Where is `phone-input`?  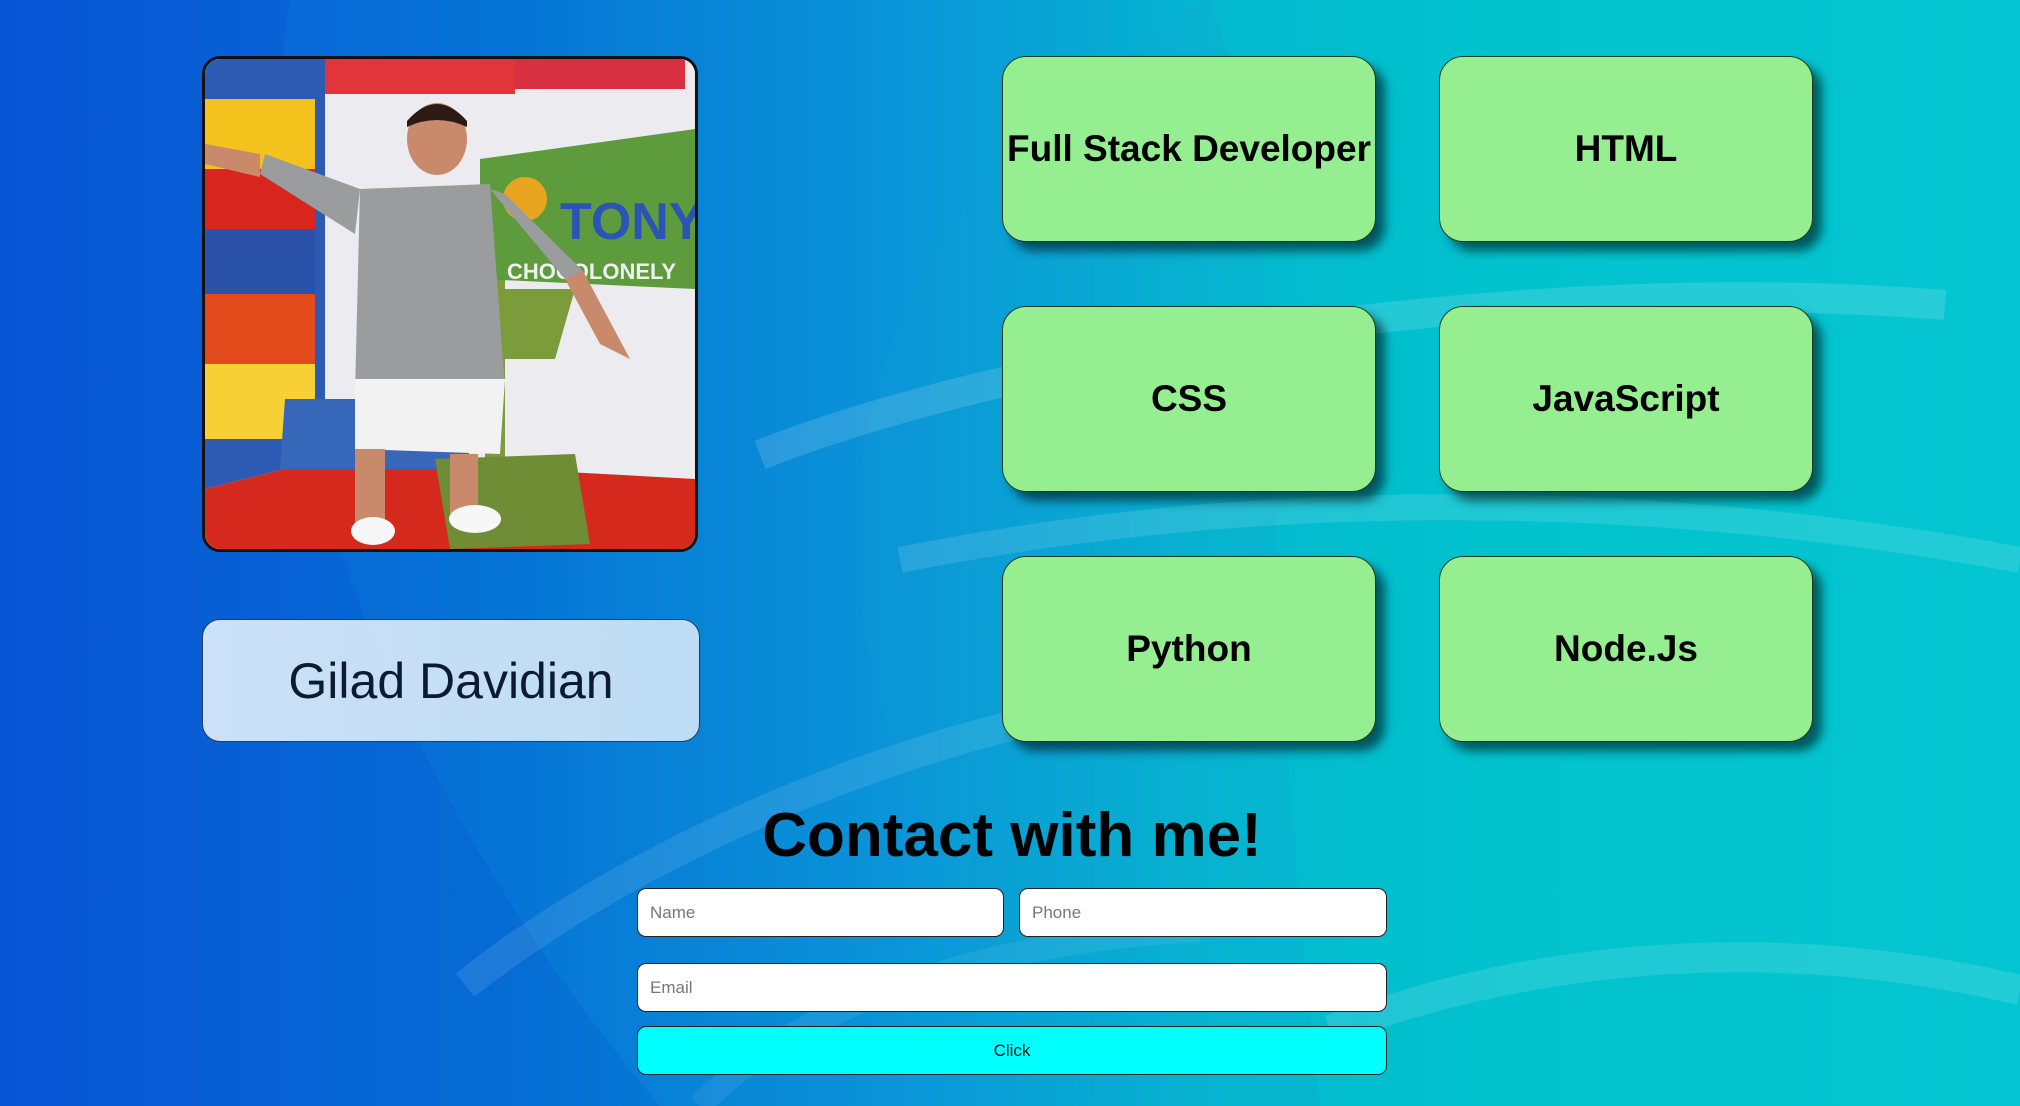
phone-input is located at coordinates (1203, 912).